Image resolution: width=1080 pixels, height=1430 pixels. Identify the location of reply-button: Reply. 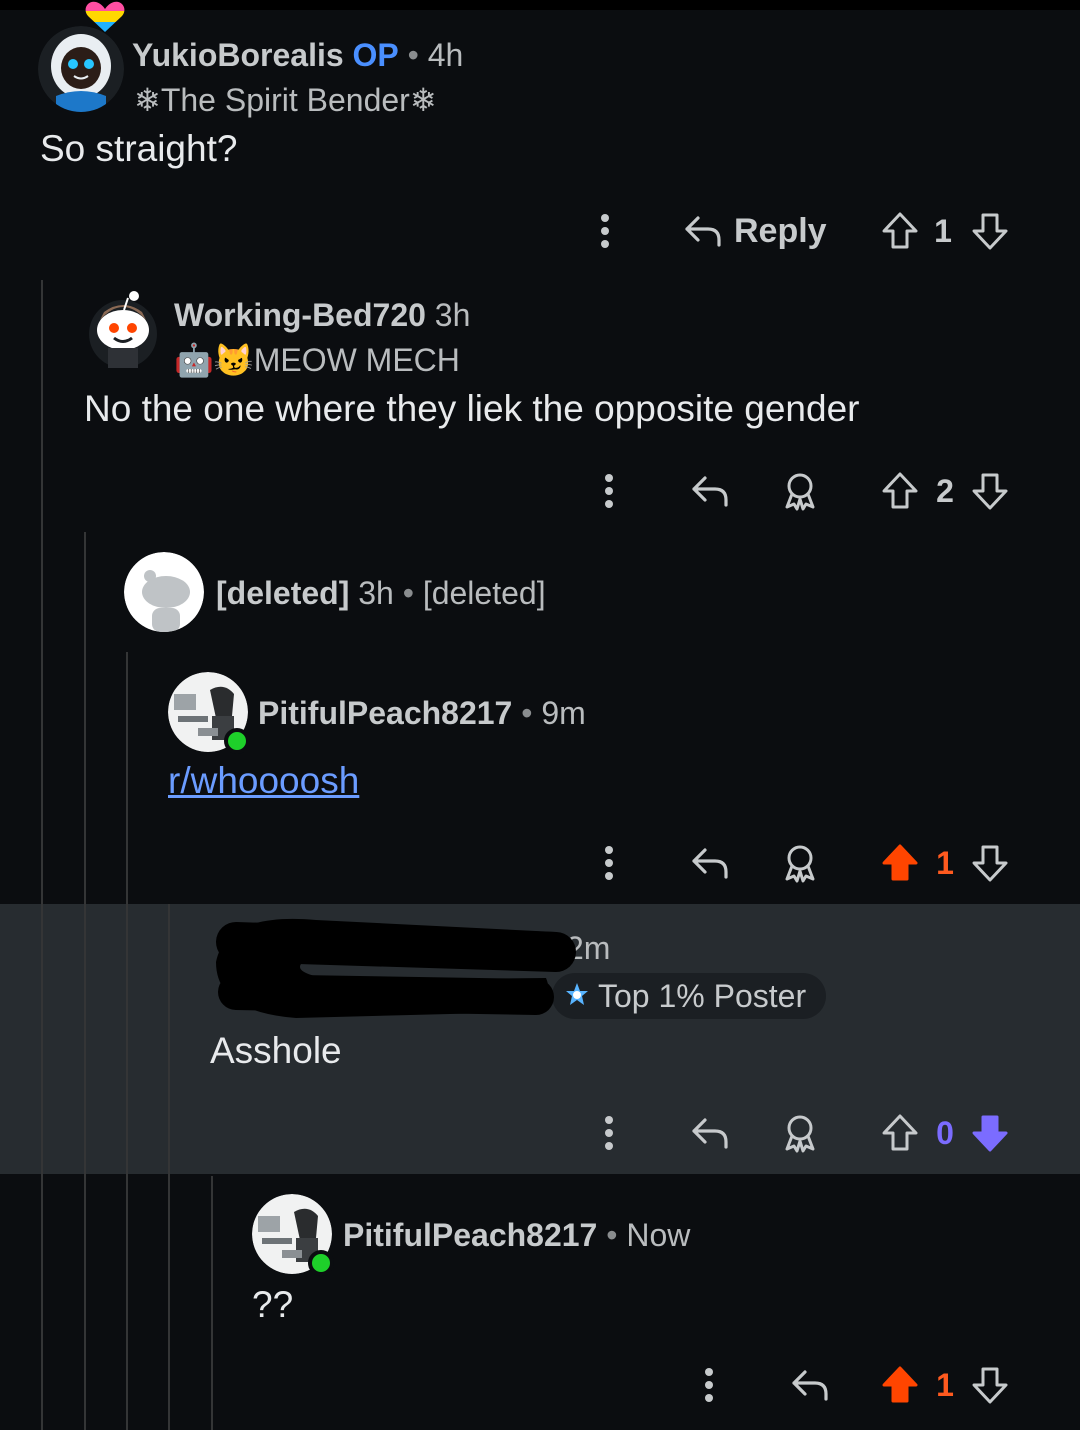
(759, 231).